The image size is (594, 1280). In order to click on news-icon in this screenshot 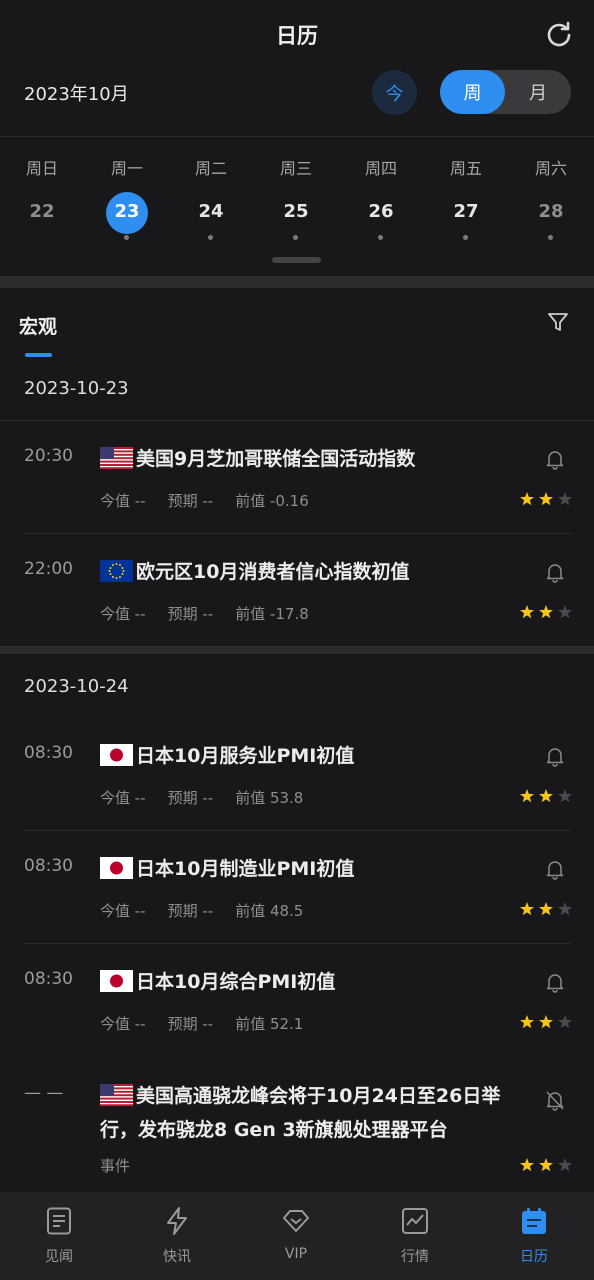, I will do `click(59, 1221)`.